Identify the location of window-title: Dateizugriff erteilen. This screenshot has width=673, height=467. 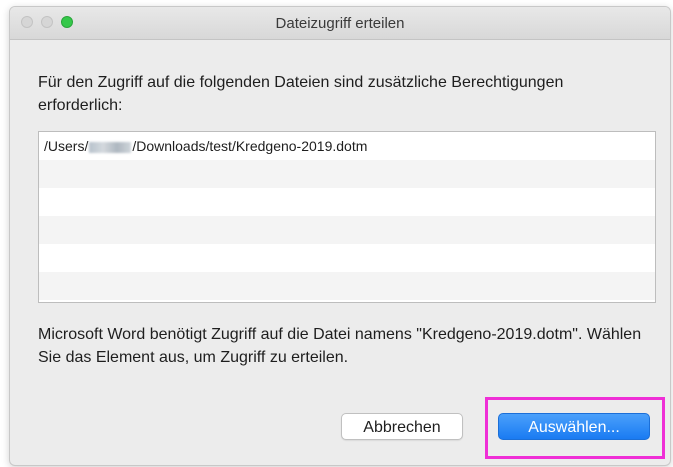
(340, 23).